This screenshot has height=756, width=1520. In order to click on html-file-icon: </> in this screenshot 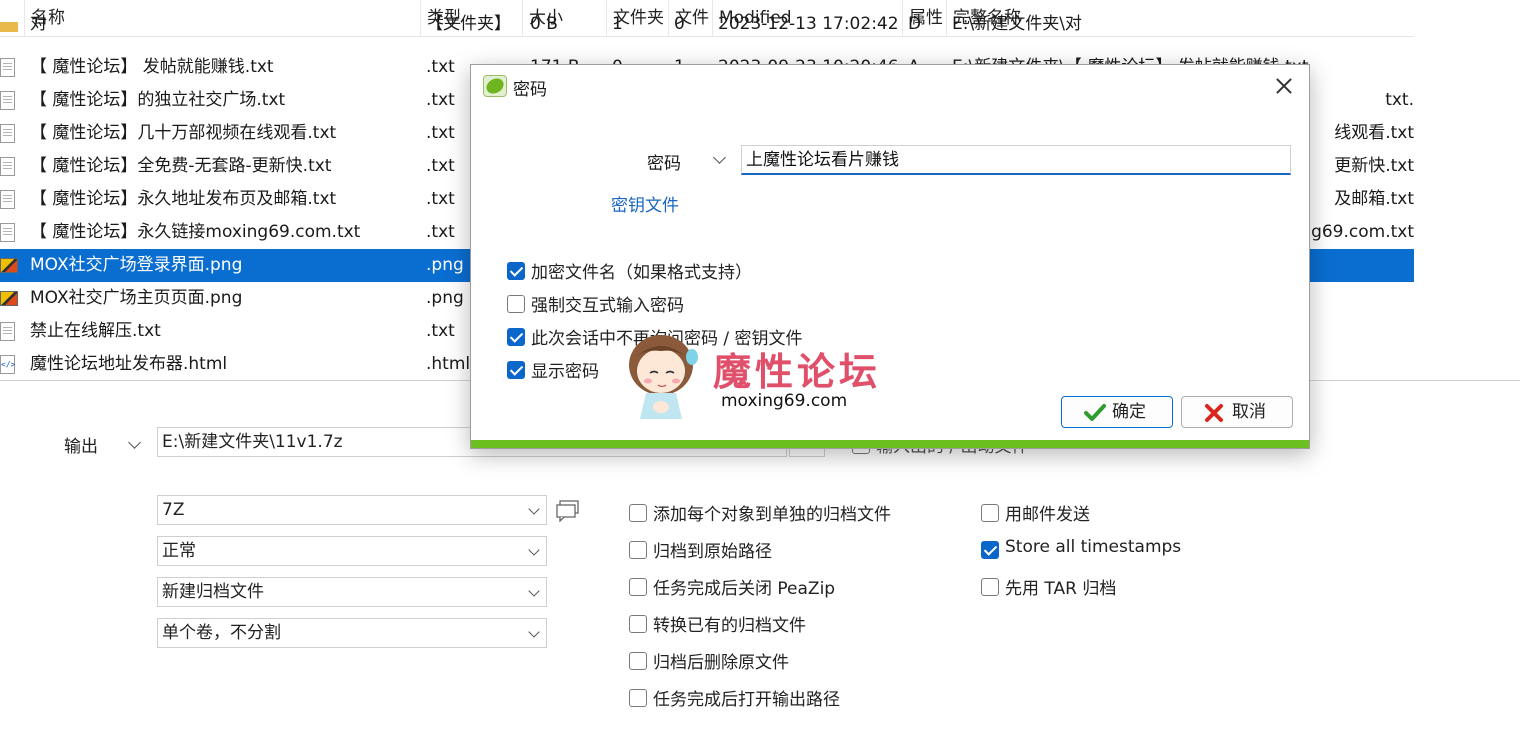, I will do `click(7, 364)`.